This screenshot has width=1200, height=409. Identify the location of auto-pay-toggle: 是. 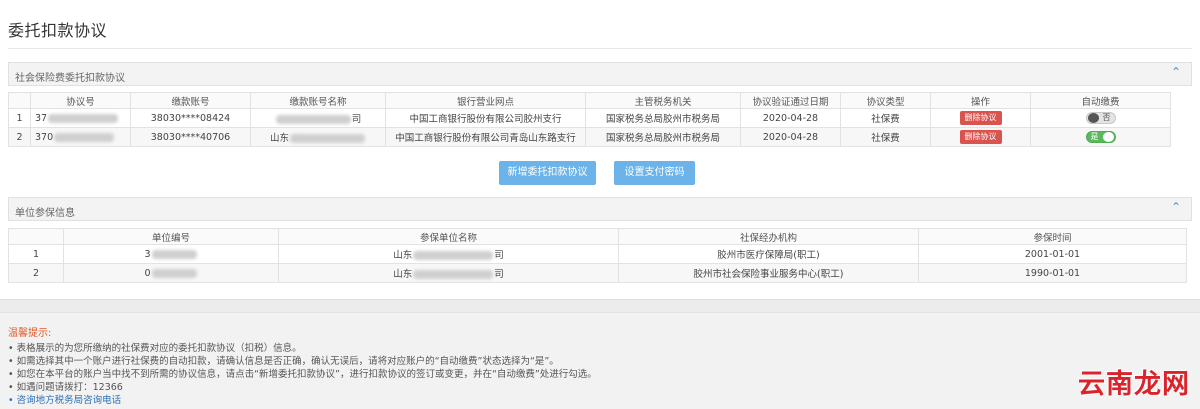
(1100, 137).